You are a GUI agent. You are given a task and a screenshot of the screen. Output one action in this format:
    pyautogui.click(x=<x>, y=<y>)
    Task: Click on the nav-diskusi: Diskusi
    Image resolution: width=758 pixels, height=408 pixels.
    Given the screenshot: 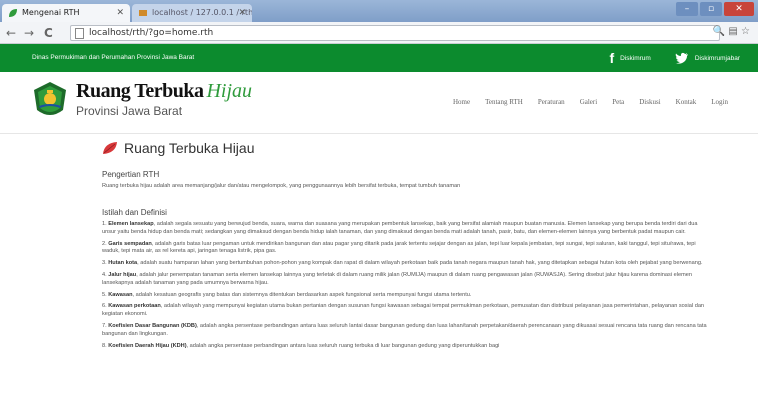 What is the action you would take?
    pyautogui.click(x=649, y=102)
    